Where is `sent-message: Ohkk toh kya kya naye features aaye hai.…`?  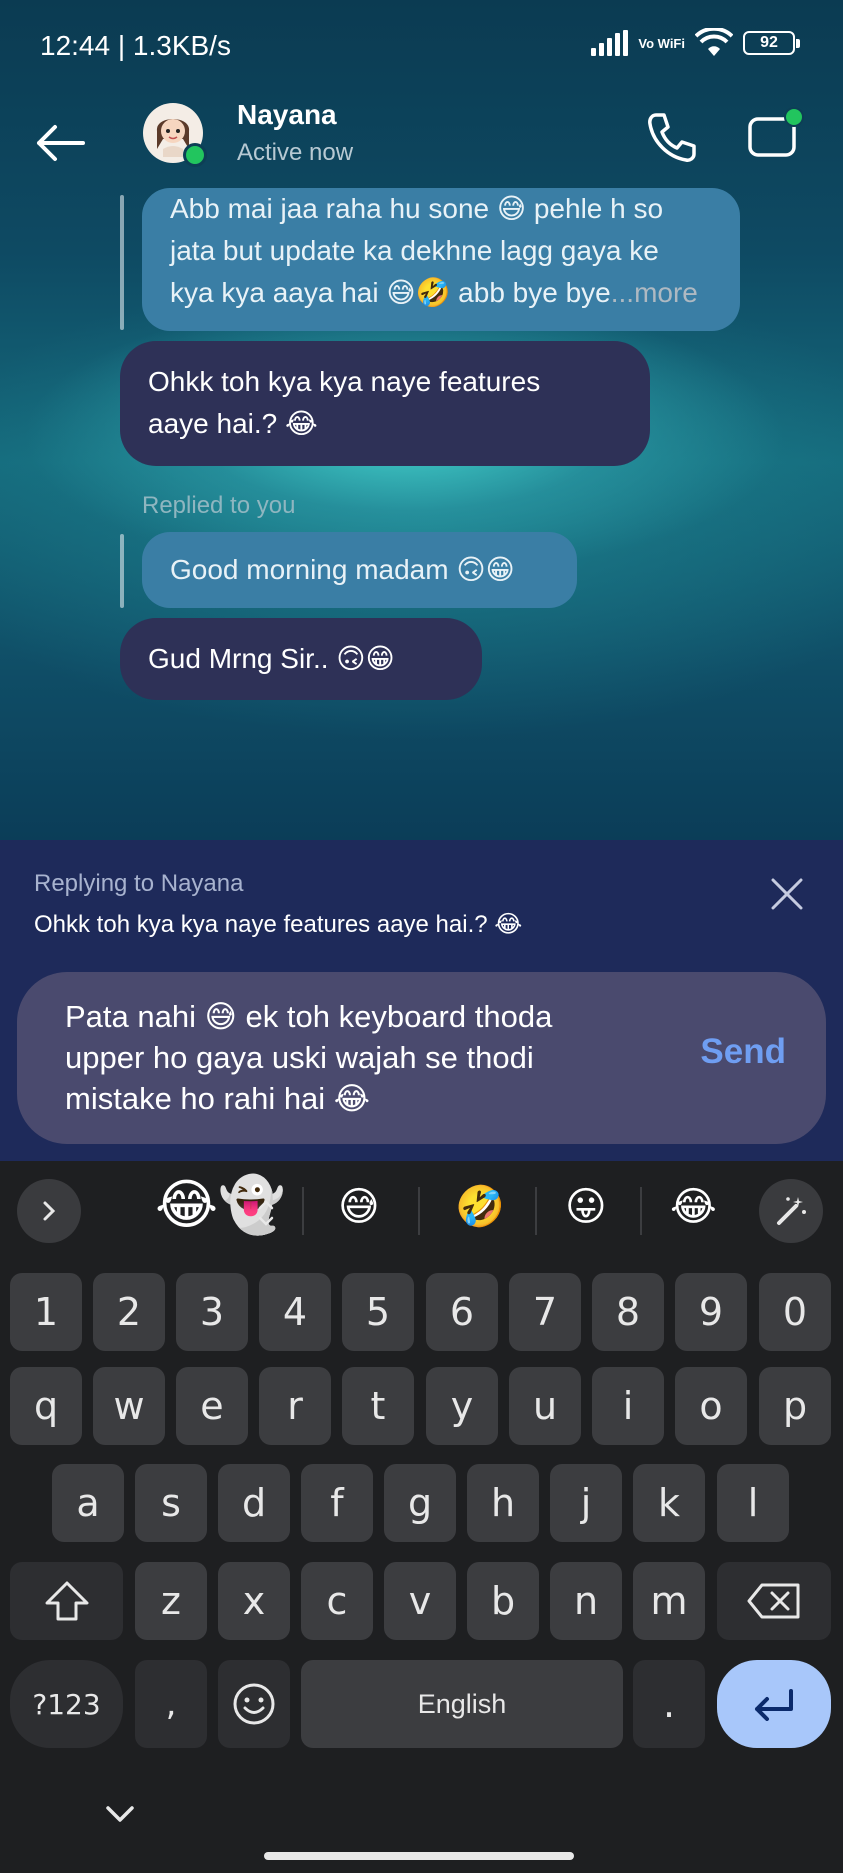
sent-message: Ohkk toh kya kya naye features aaye hai.… is located at coordinates (385, 403).